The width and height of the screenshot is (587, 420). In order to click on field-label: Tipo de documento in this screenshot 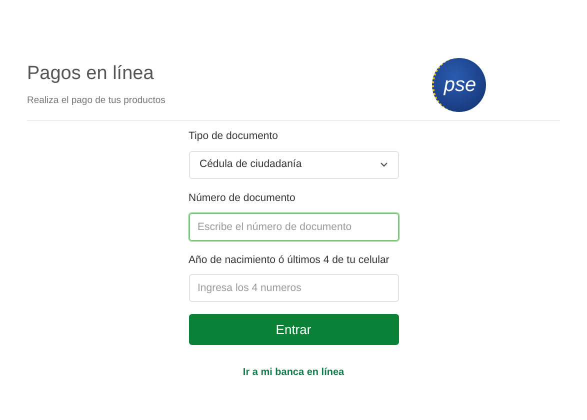, I will do `click(234, 136)`.